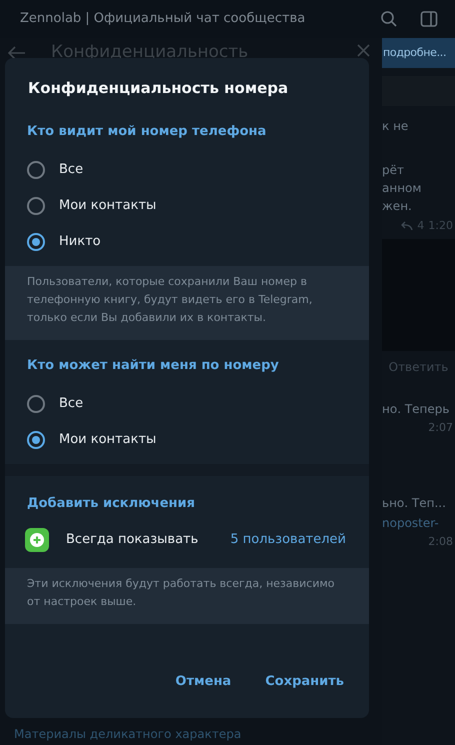 Image resolution: width=455 pixels, height=745 pixels. What do you see at coordinates (158, 88) in the screenshot?
I see `dialog-title: Конфиденциальность номера` at bounding box center [158, 88].